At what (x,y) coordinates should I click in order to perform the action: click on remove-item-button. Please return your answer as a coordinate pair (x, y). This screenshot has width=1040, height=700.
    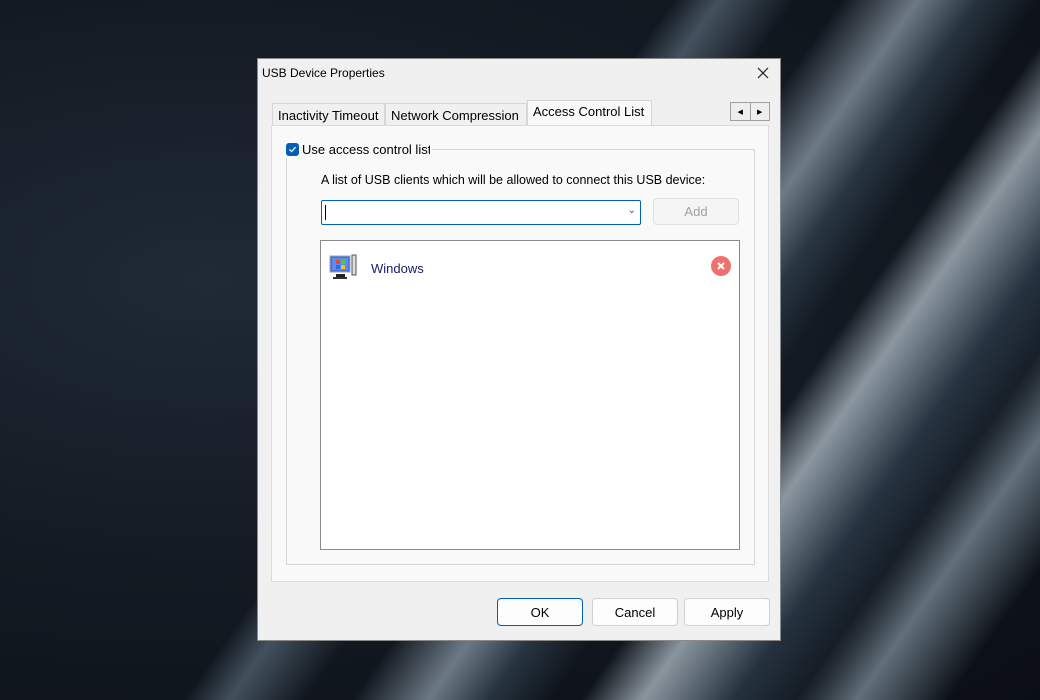
    Looking at the image, I should click on (721, 266).